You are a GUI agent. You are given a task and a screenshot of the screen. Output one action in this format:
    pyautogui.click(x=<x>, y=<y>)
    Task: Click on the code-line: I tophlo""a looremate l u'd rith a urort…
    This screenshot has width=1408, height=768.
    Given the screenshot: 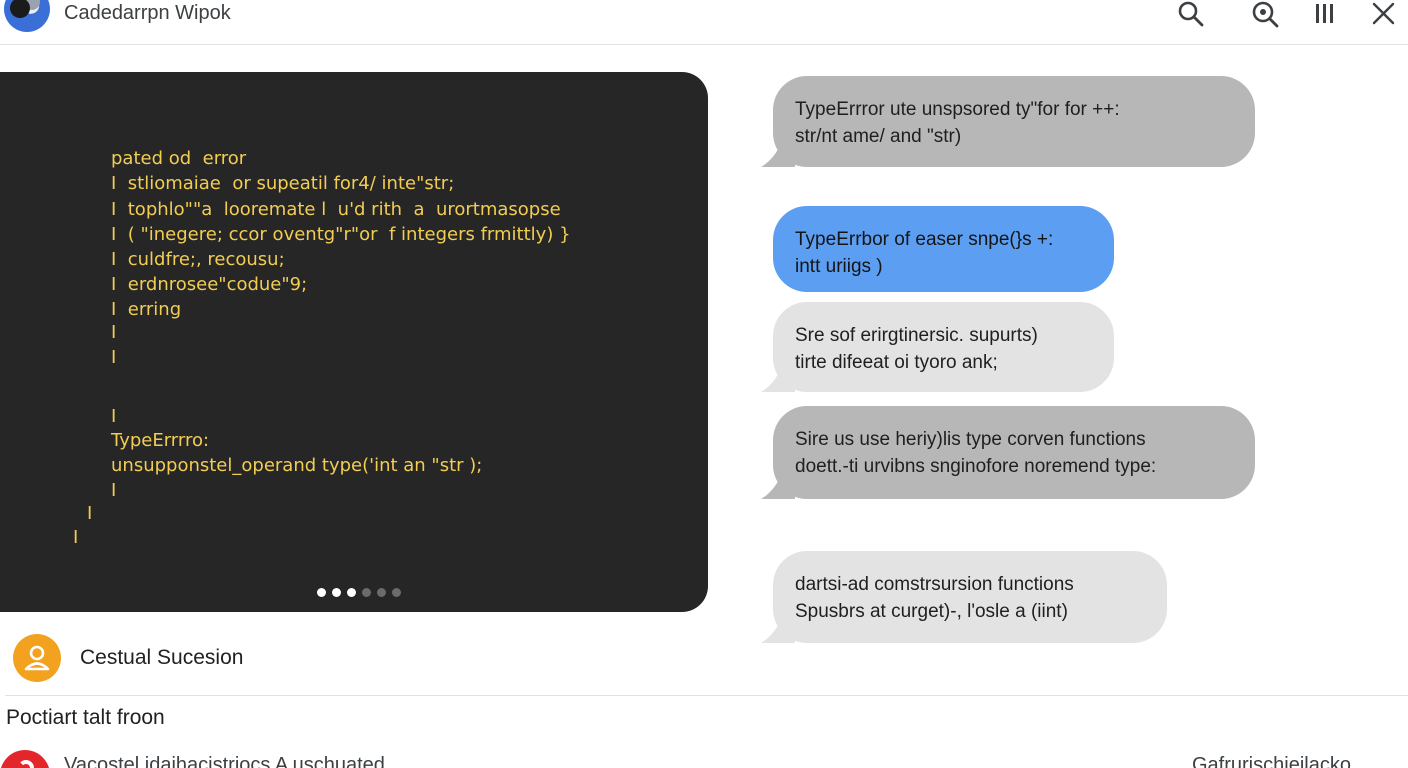 What is the action you would take?
    pyautogui.click(x=336, y=209)
    